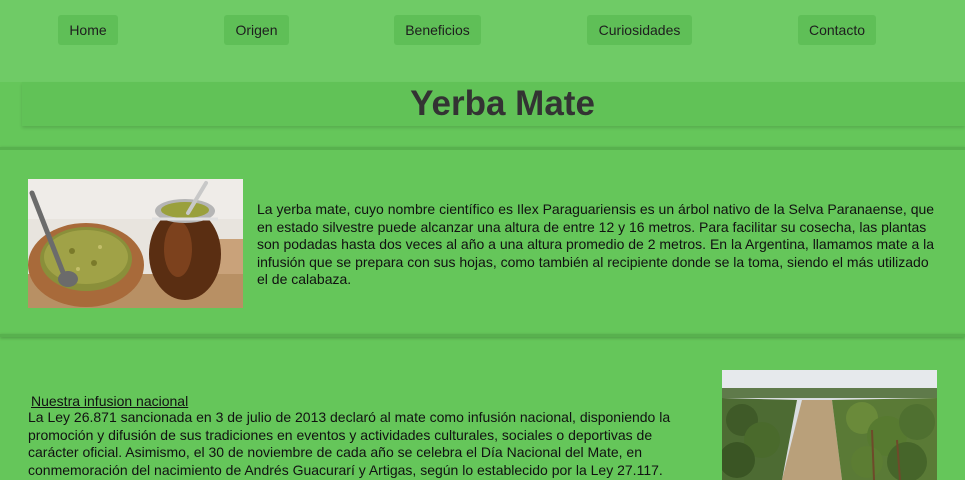 The width and height of the screenshot is (965, 480). I want to click on nav-curiosidades-link: Curiosidades, so click(639, 30).